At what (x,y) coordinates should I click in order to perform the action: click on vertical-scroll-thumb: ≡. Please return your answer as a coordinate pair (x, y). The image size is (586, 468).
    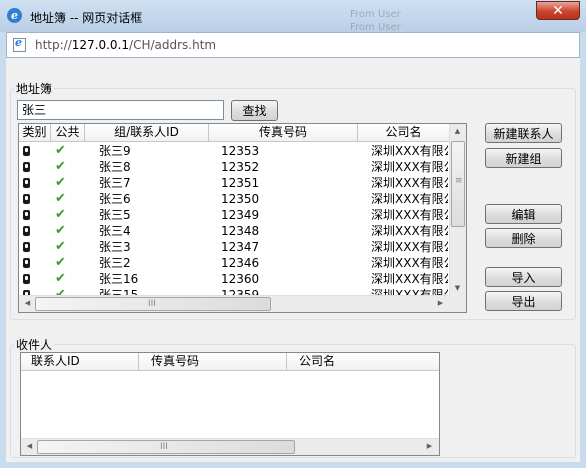
    Looking at the image, I should click on (458, 184).